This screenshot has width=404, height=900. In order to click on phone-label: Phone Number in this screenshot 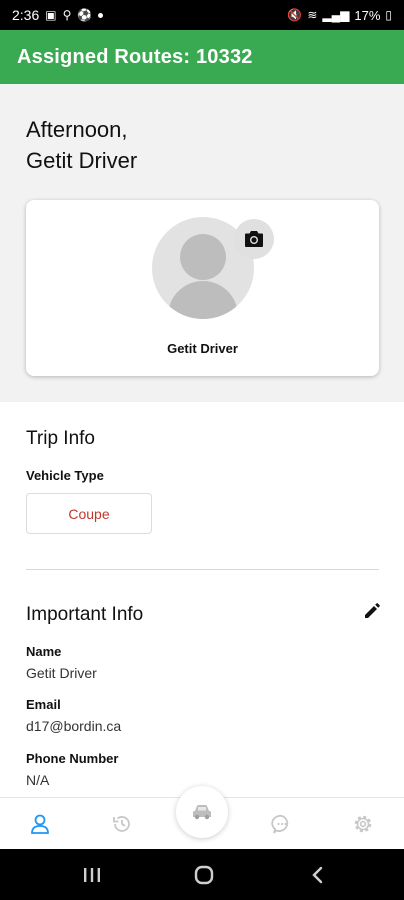, I will do `click(72, 758)`.